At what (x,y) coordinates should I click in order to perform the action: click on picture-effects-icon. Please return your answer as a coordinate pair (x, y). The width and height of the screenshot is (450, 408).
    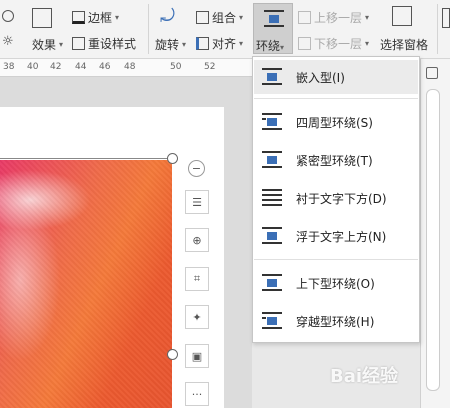
    Looking at the image, I should click on (42, 18).